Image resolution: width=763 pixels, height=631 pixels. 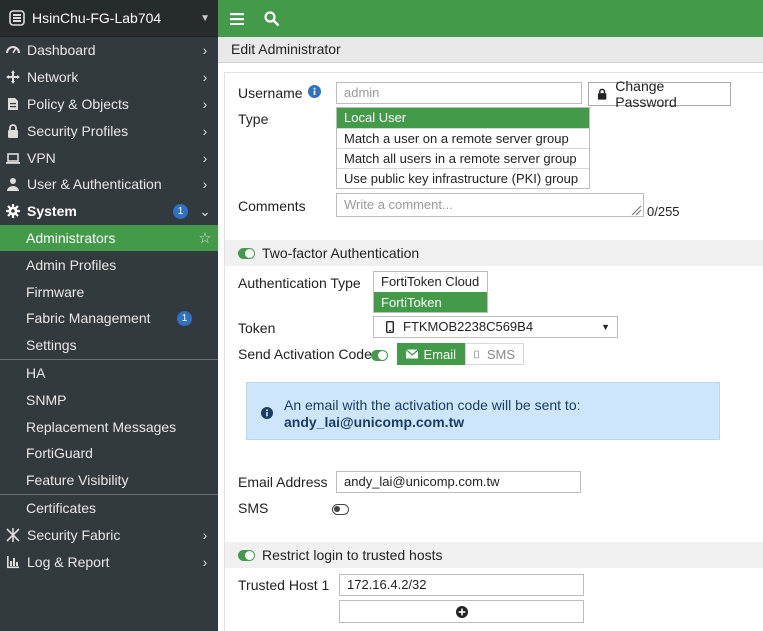 I want to click on nav-item-network: Network ›, so click(x=109, y=77).